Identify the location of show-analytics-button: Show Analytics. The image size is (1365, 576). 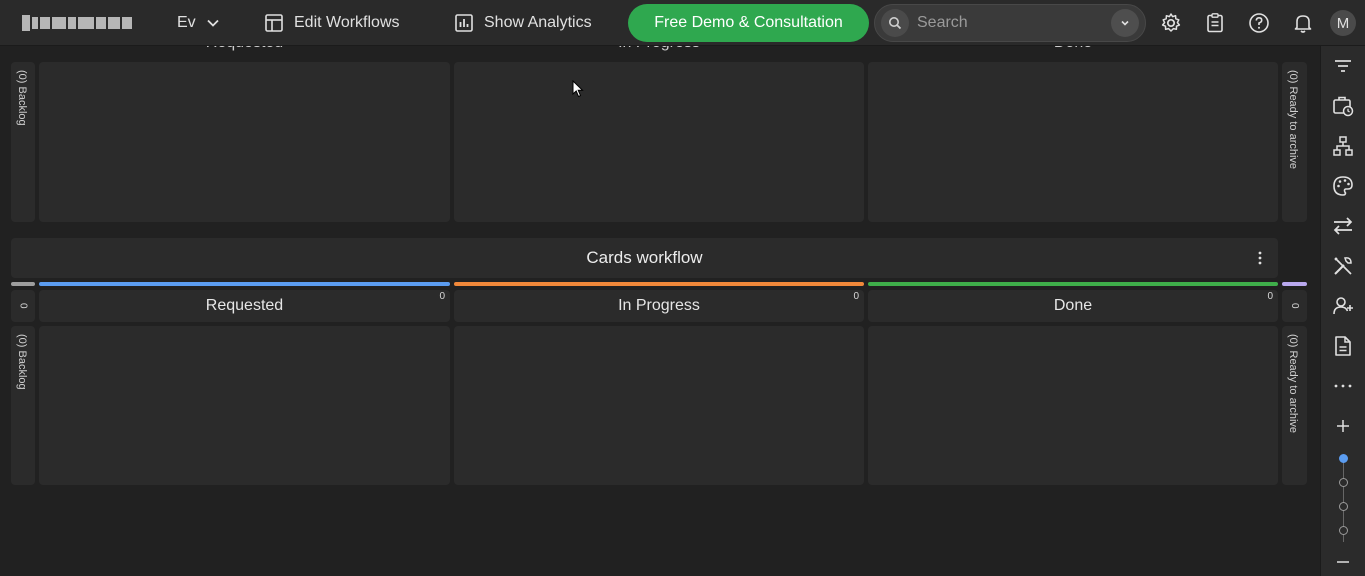
(523, 23).